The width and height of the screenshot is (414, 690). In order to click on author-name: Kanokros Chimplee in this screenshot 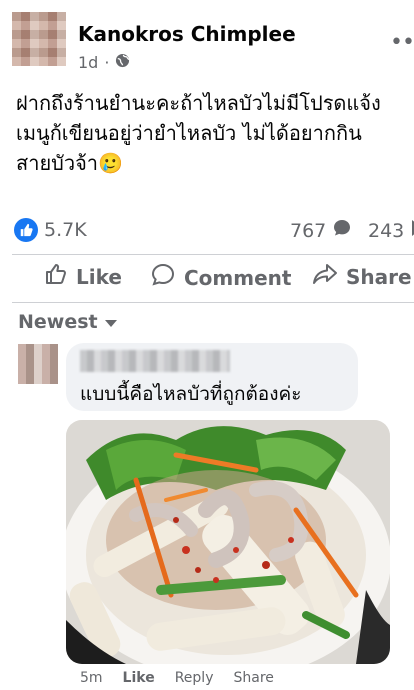, I will do `click(187, 34)`.